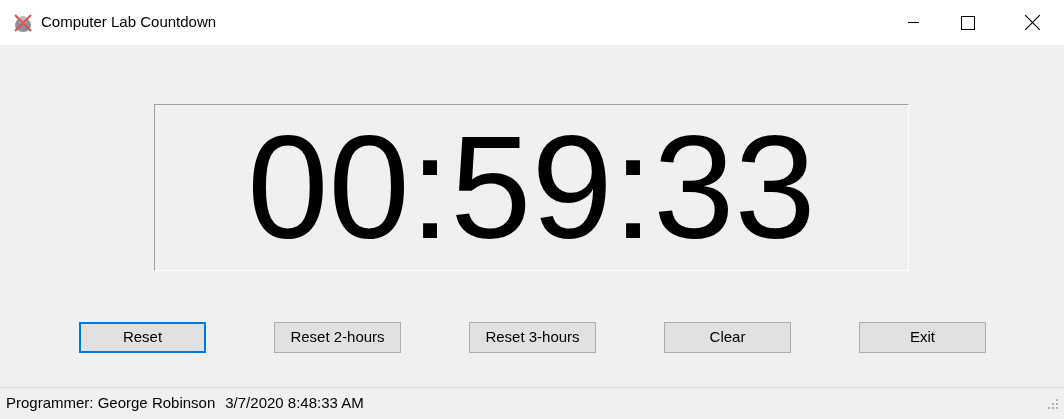 The height and width of the screenshot is (419, 1064). Describe the element at coordinates (1053, 403) in the screenshot. I see `resize-grip-icon` at that location.